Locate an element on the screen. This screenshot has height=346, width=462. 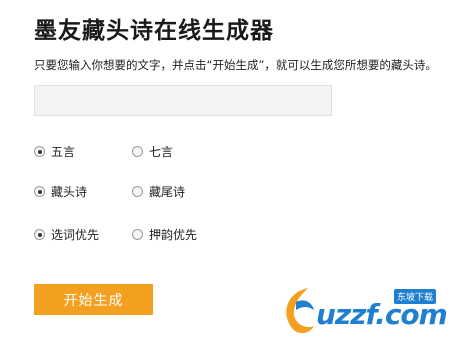
radio-label: 选词优先 is located at coordinates (75, 235).